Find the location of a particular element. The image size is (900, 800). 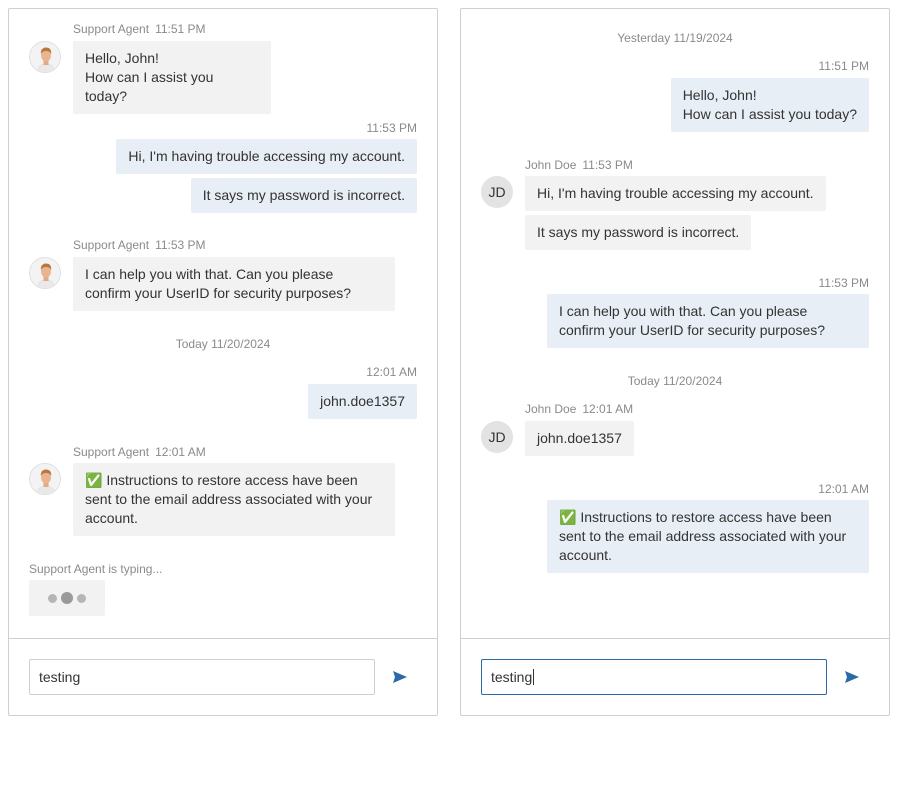

message-meta: Support Agent 12:01 AM is located at coordinates (139, 452).